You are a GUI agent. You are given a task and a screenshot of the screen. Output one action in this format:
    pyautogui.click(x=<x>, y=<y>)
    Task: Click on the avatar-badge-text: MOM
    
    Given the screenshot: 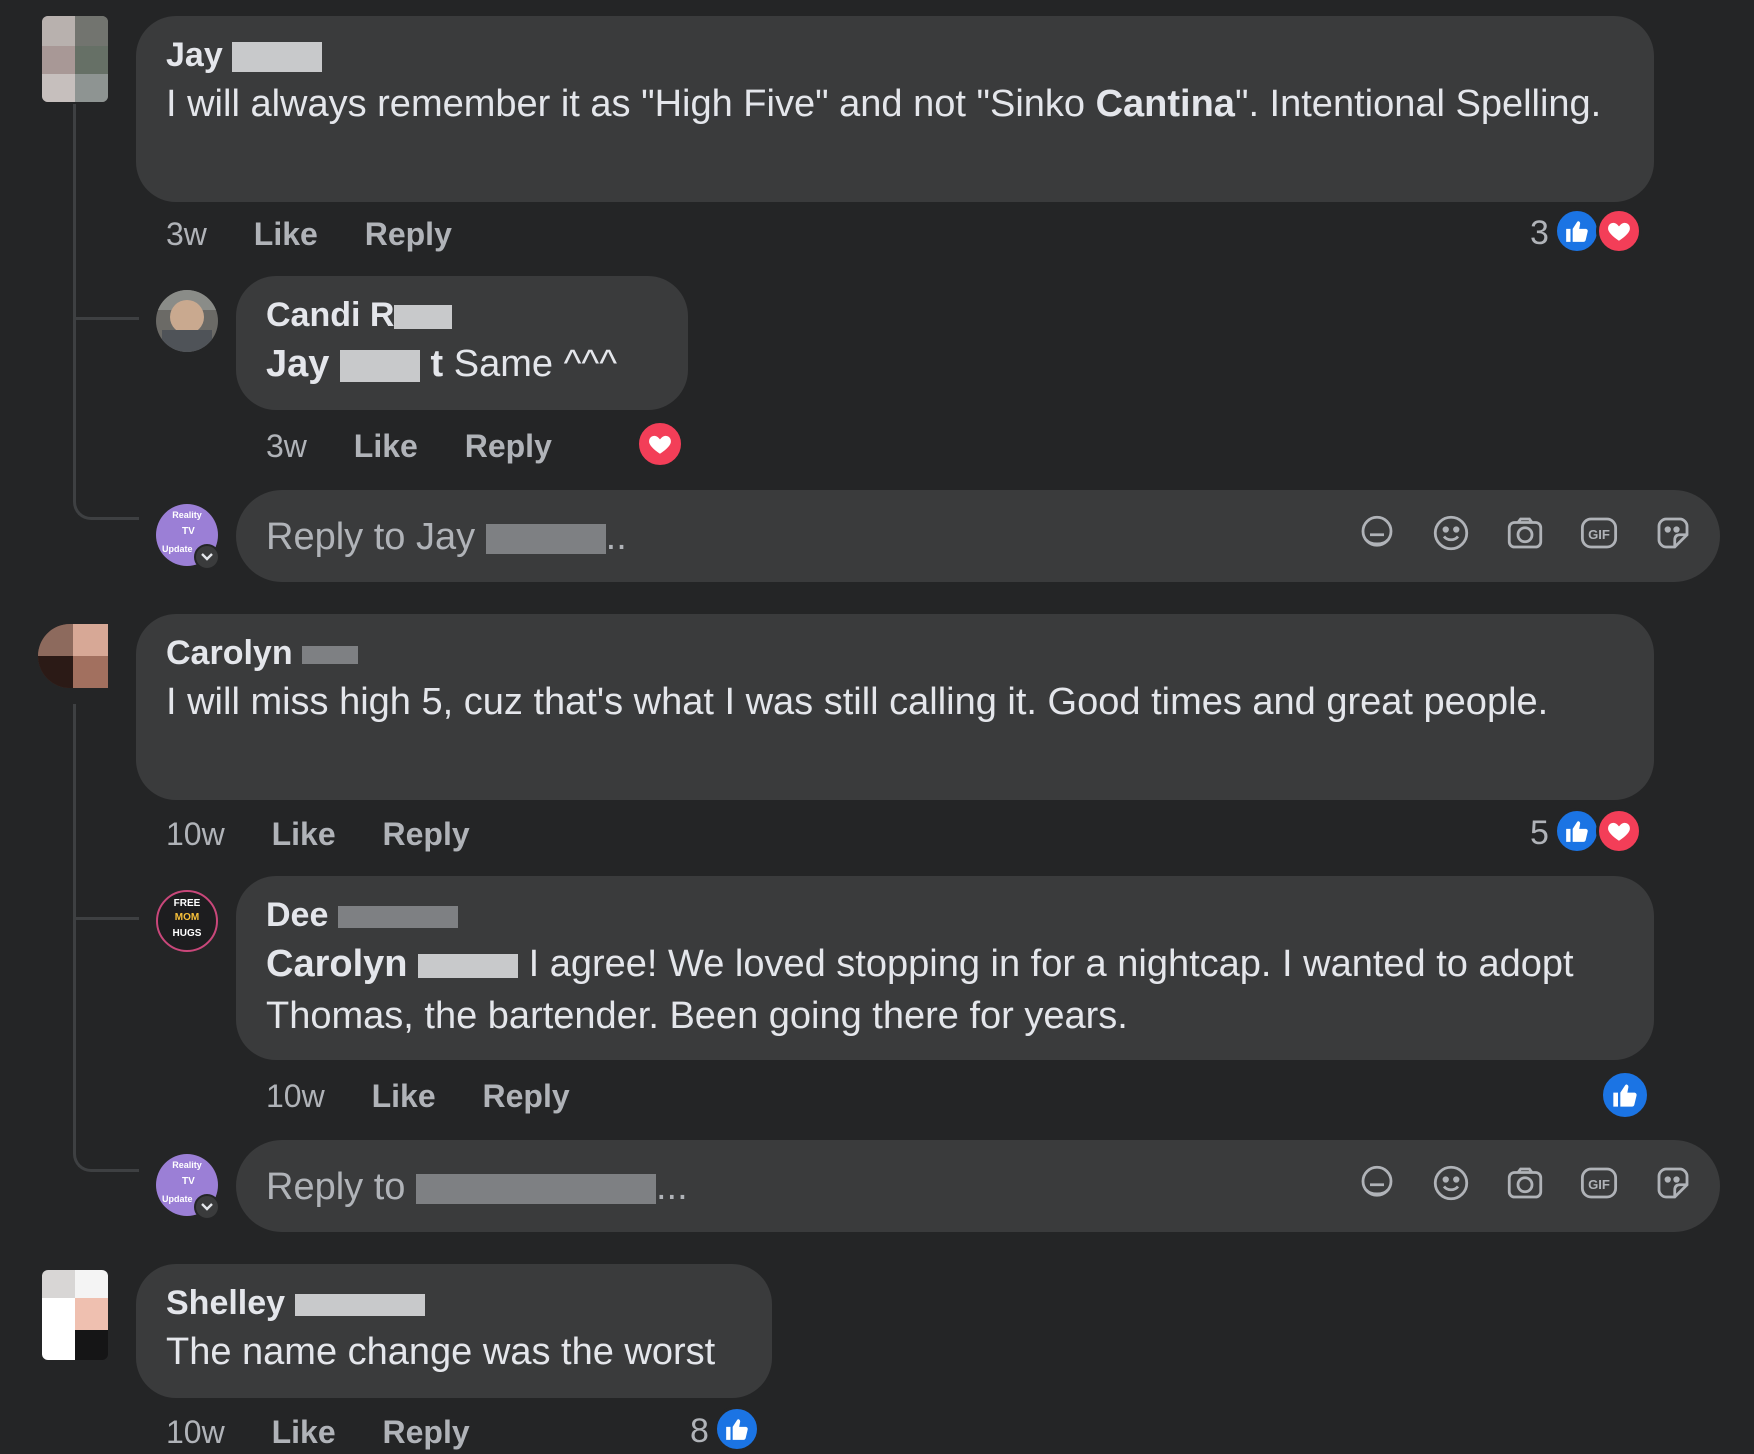 What is the action you would take?
    pyautogui.click(x=187, y=917)
    